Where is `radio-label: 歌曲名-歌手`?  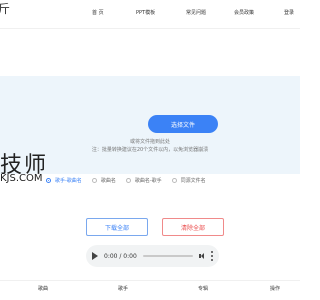 radio-label: 歌曲名-歌手 is located at coordinates (148, 180).